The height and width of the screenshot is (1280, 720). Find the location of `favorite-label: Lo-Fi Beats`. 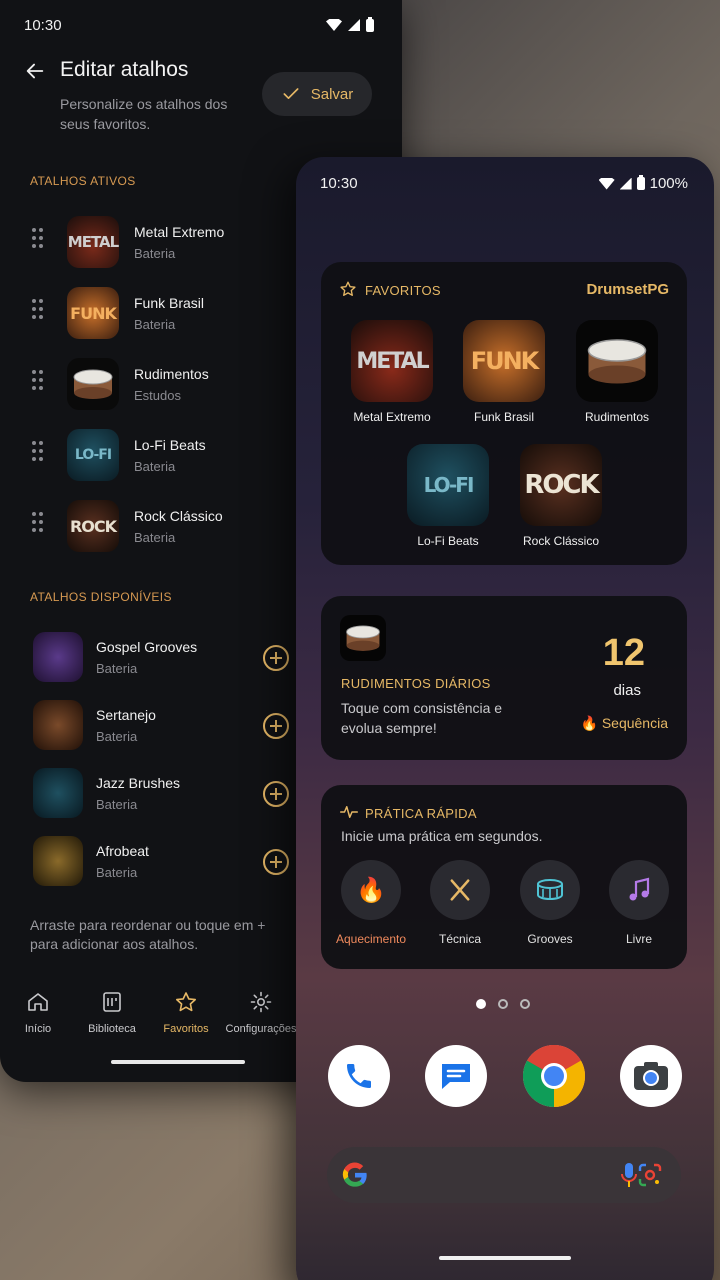

favorite-label: Lo-Fi Beats is located at coordinates (448, 541).